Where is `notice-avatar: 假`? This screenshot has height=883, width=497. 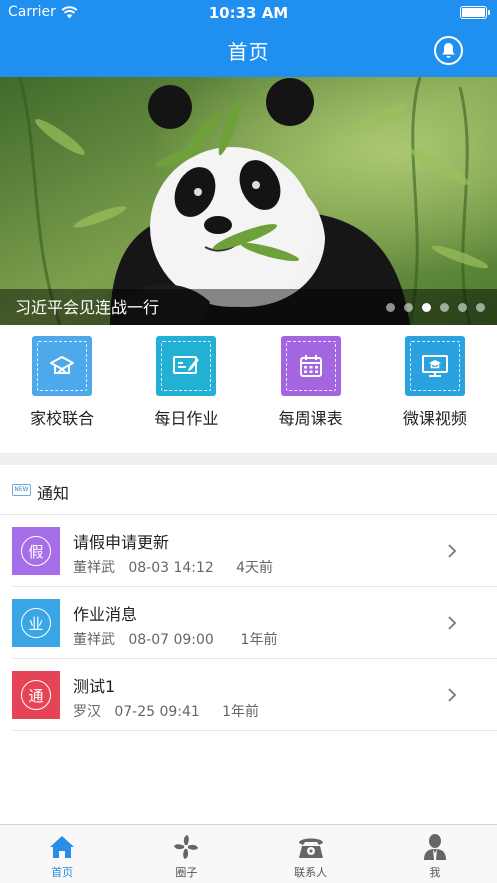
notice-avatar: 假 is located at coordinates (36, 551).